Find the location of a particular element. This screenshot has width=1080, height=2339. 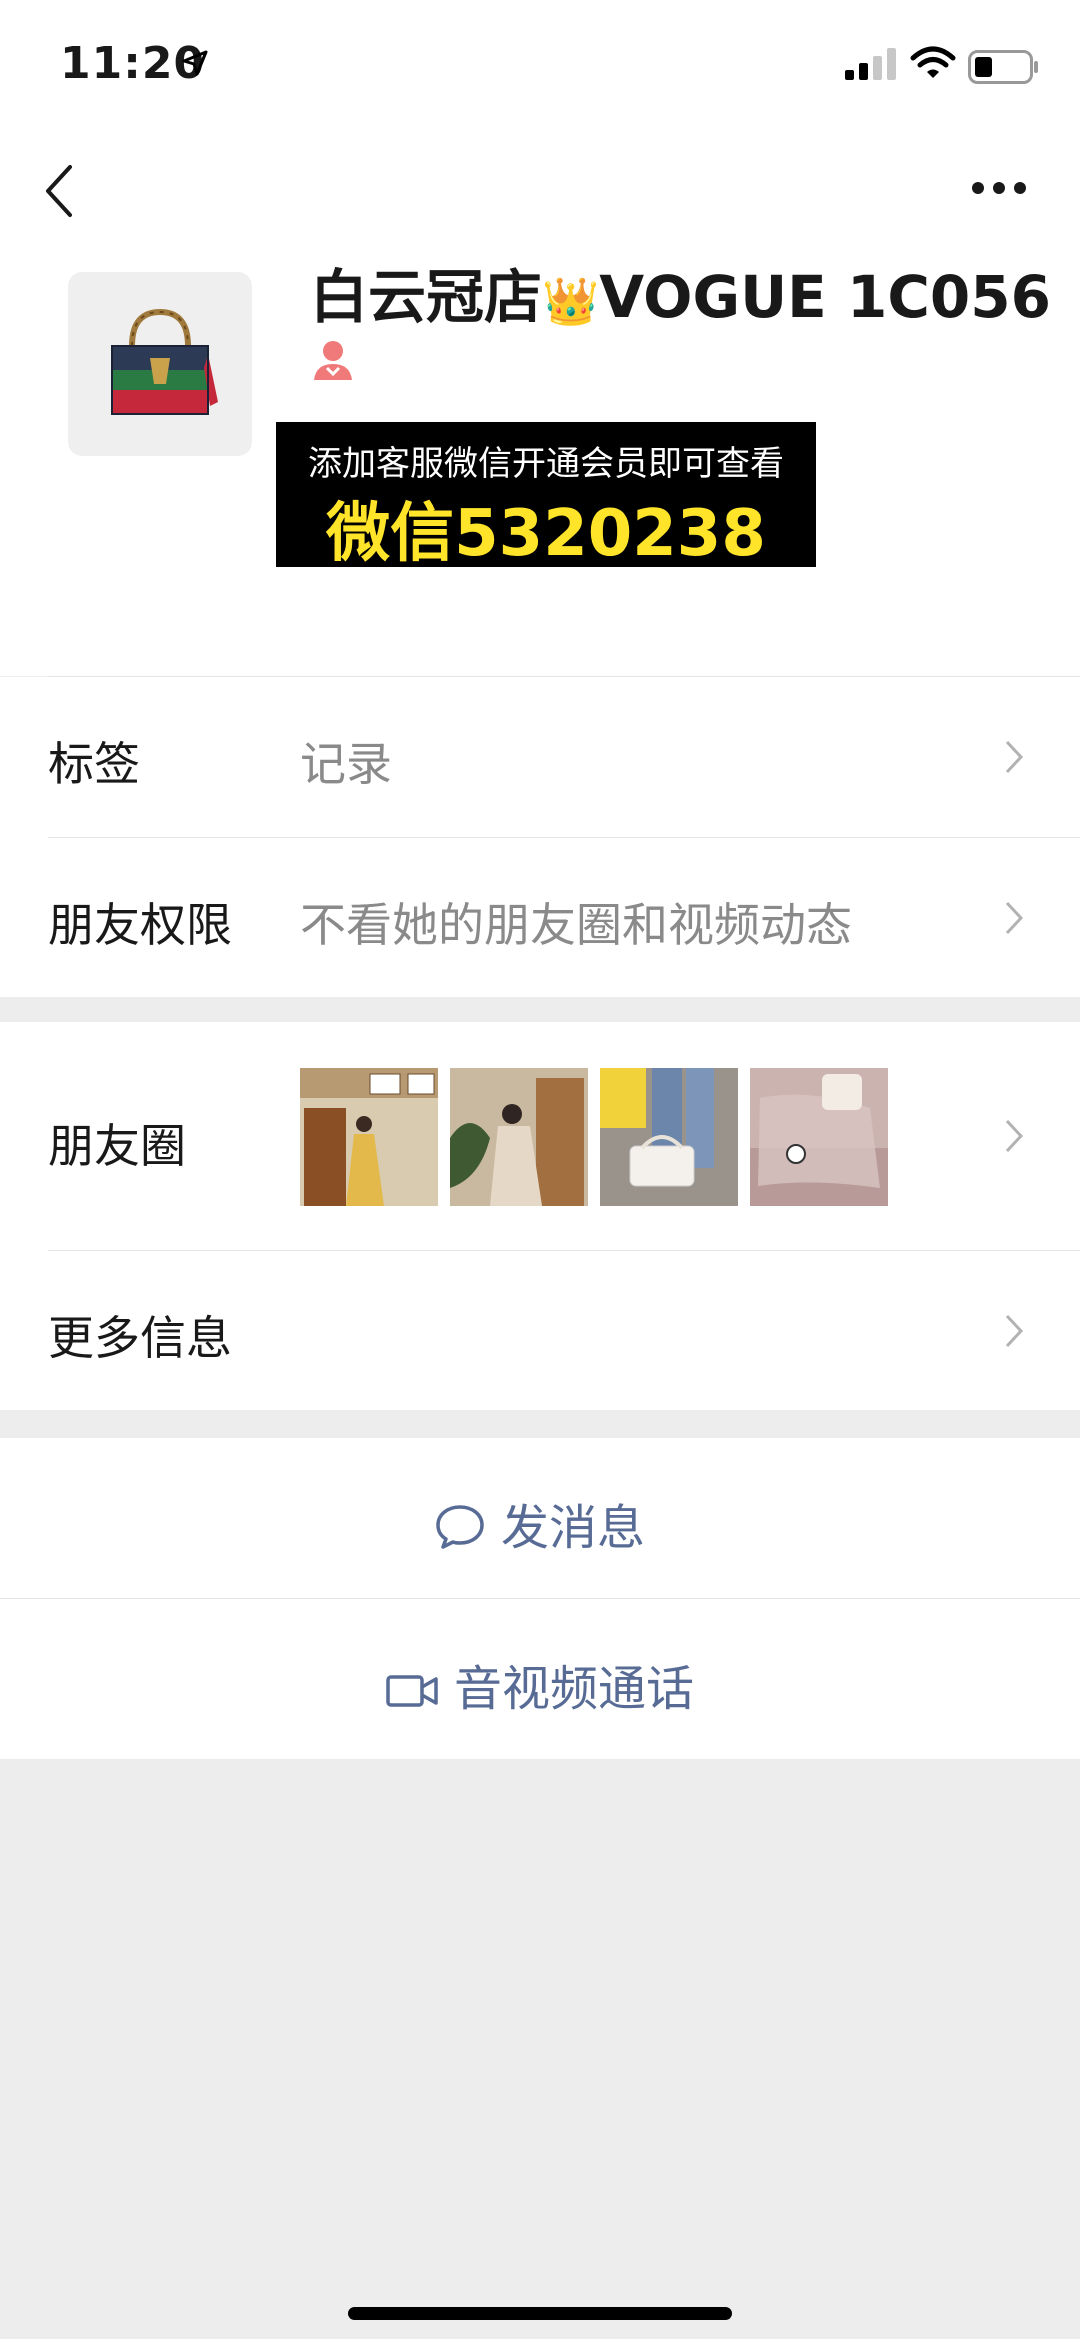

wifi-icon is located at coordinates (933, 65).